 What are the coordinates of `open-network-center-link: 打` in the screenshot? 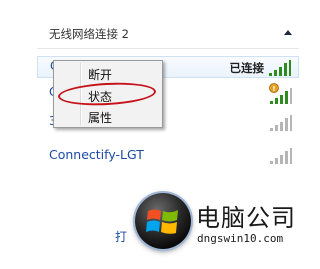 It's located at (121, 236).